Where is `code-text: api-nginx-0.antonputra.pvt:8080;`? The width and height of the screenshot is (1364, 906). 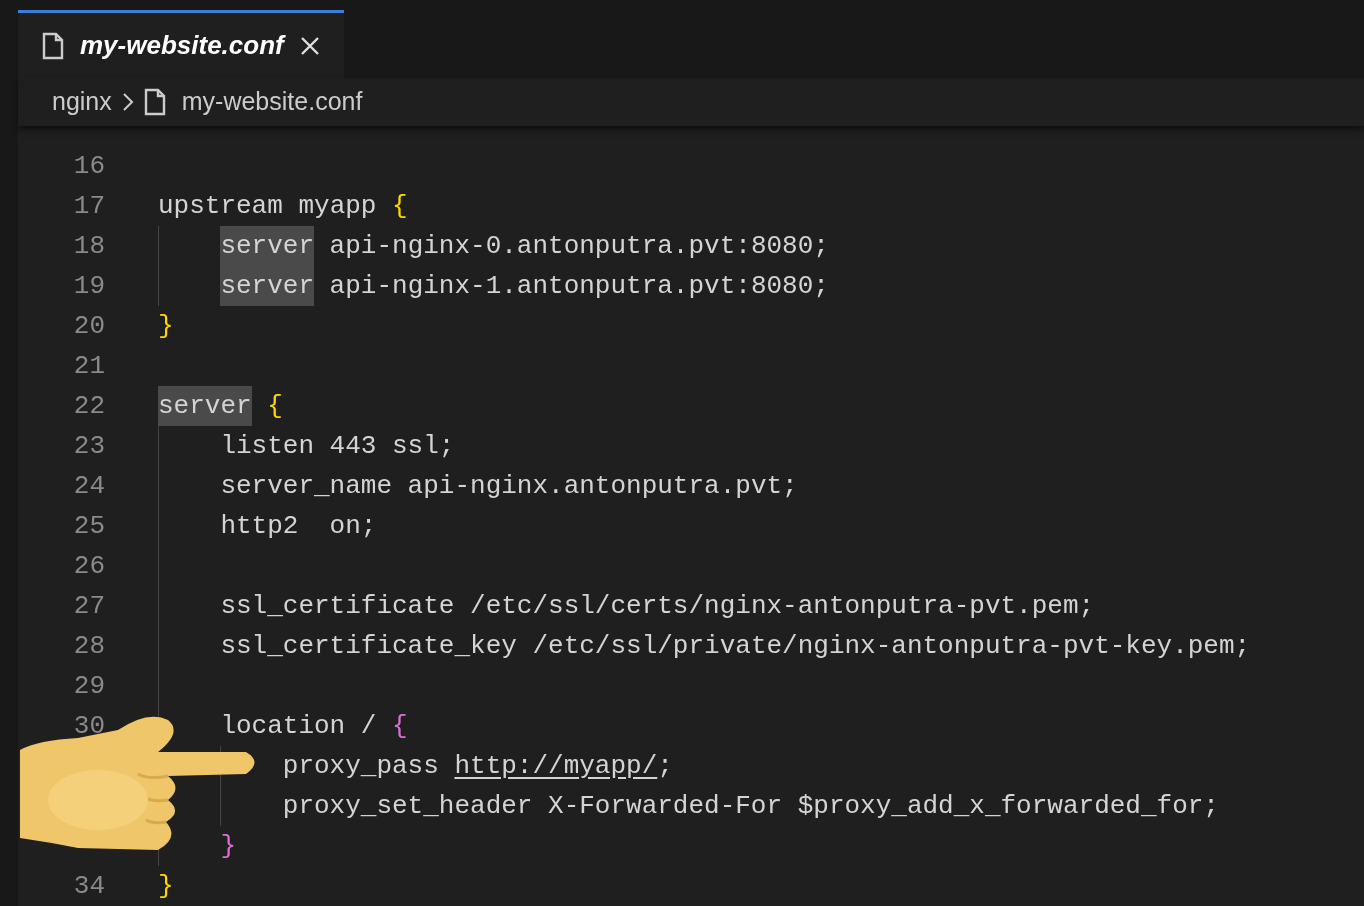 code-text: api-nginx-0.antonputra.pvt:8080; is located at coordinates (578, 246).